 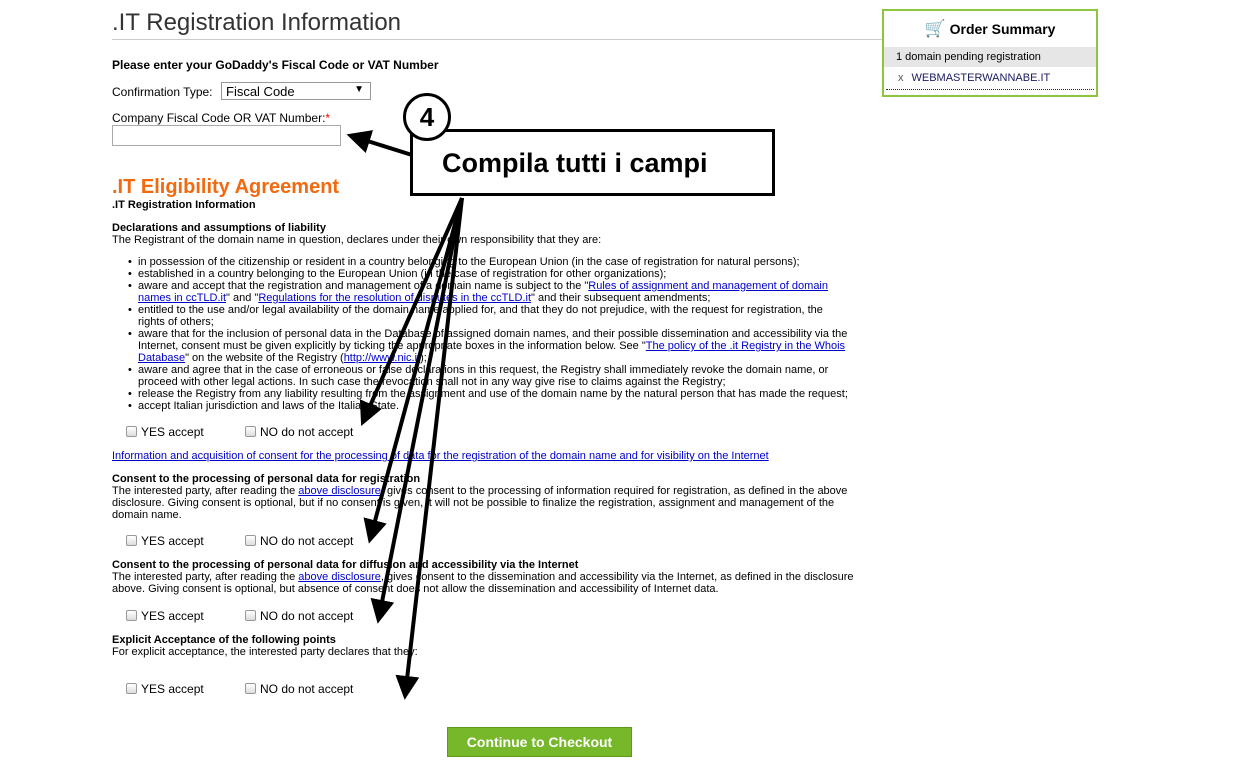 What do you see at coordinates (592, 162) in the screenshot?
I see `annotation-callout: Compila tutti i campi` at bounding box center [592, 162].